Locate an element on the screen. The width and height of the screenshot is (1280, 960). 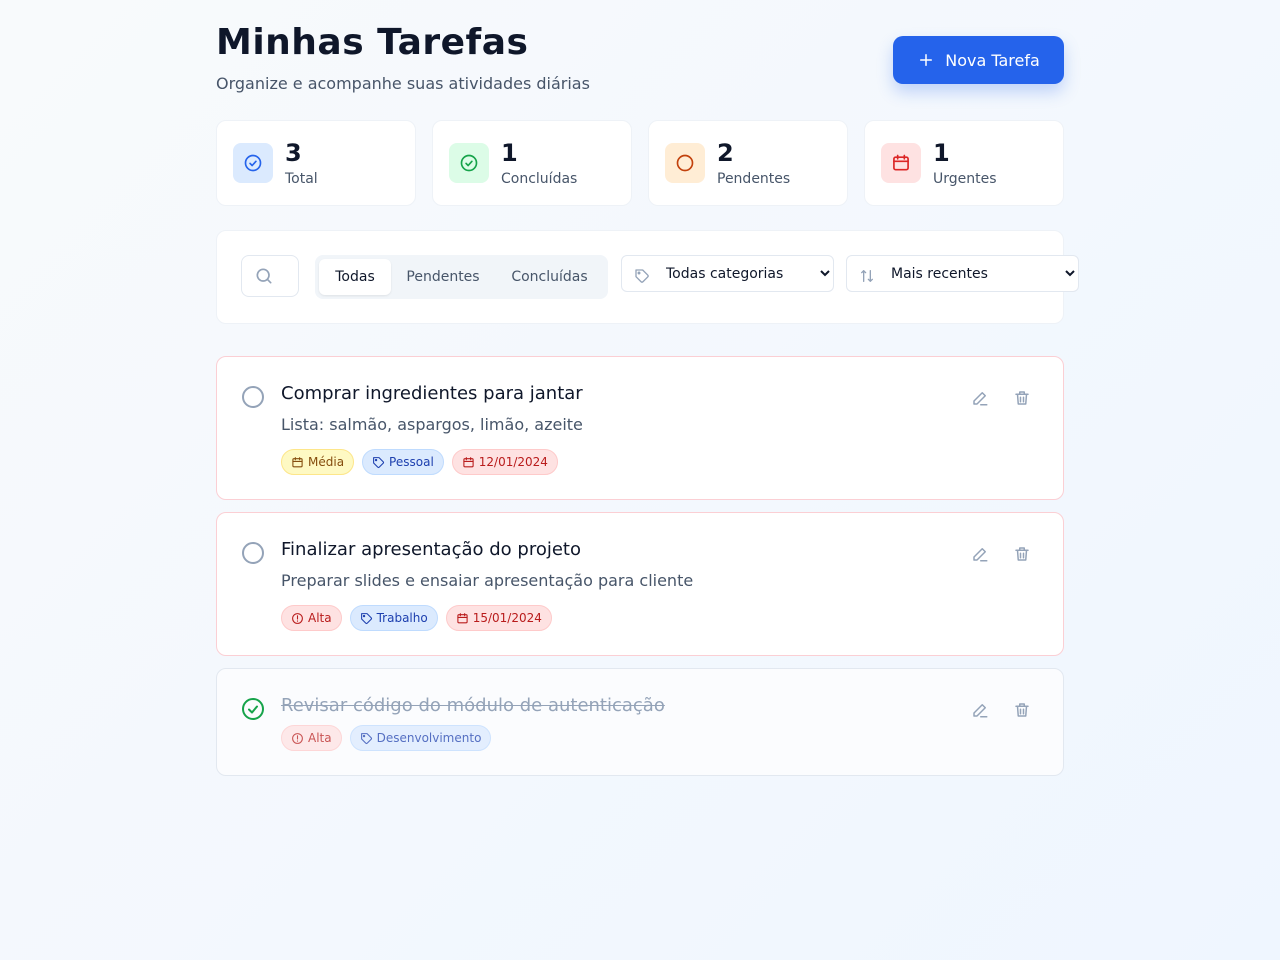
stat-value: 3 is located at coordinates (293, 153).